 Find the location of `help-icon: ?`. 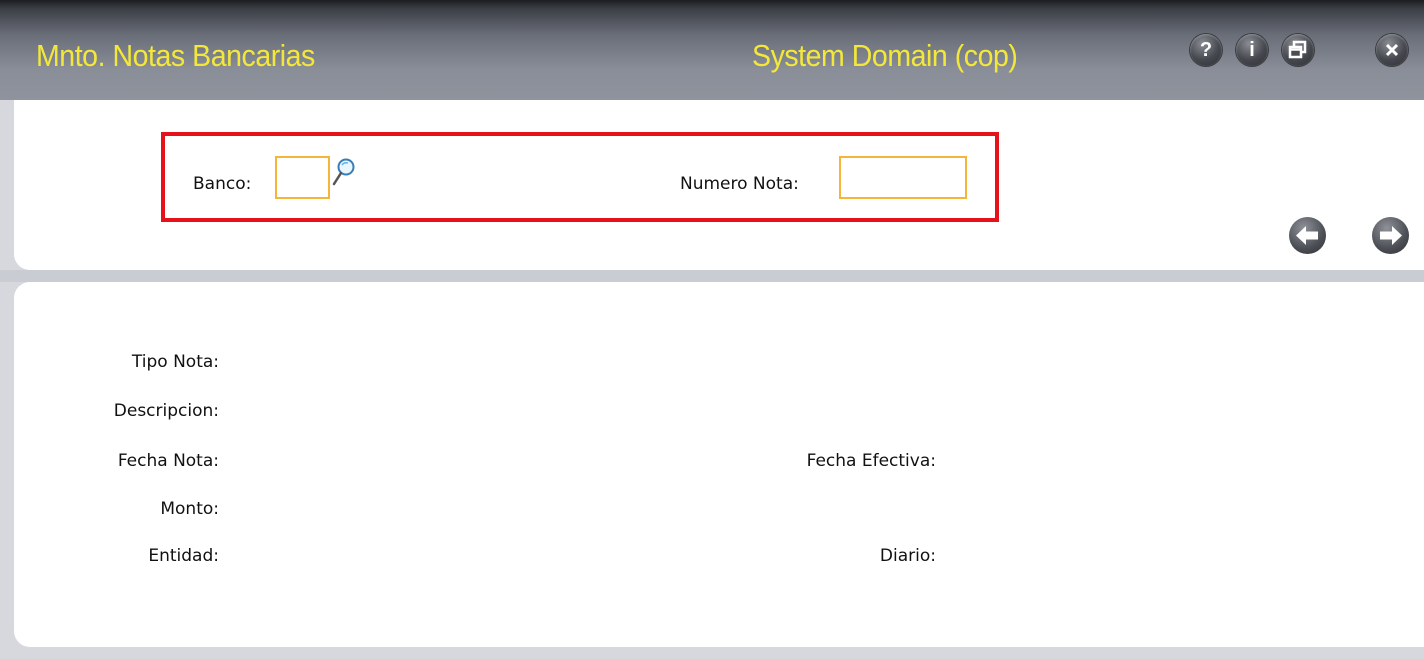

help-icon: ? is located at coordinates (1206, 50).